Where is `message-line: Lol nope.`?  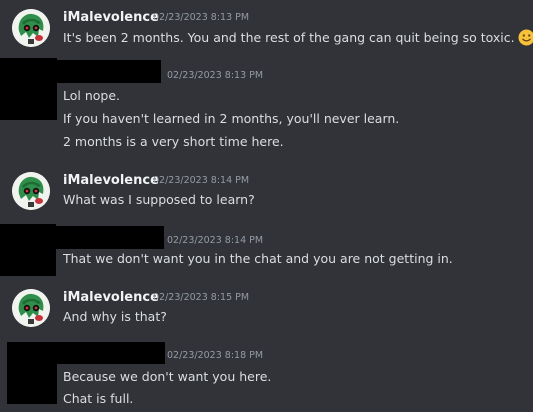
message-line: Lol nope. is located at coordinates (92, 95).